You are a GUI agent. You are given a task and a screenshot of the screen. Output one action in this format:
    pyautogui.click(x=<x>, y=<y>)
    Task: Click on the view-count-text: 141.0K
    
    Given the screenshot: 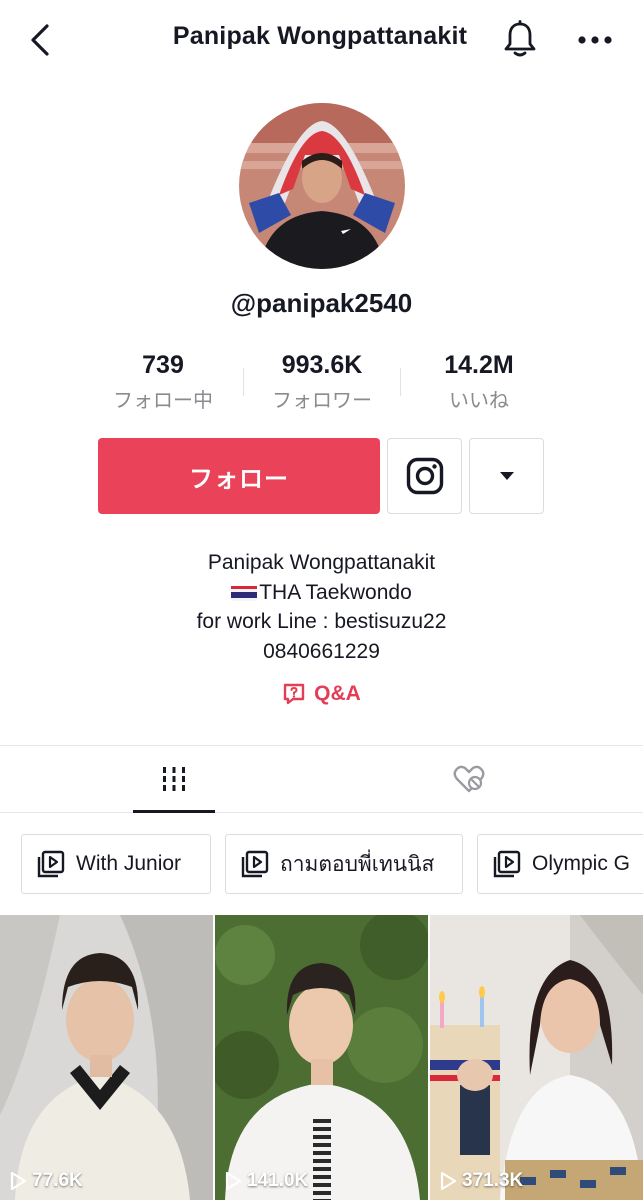 What is the action you would take?
    pyautogui.click(x=278, y=1180)
    